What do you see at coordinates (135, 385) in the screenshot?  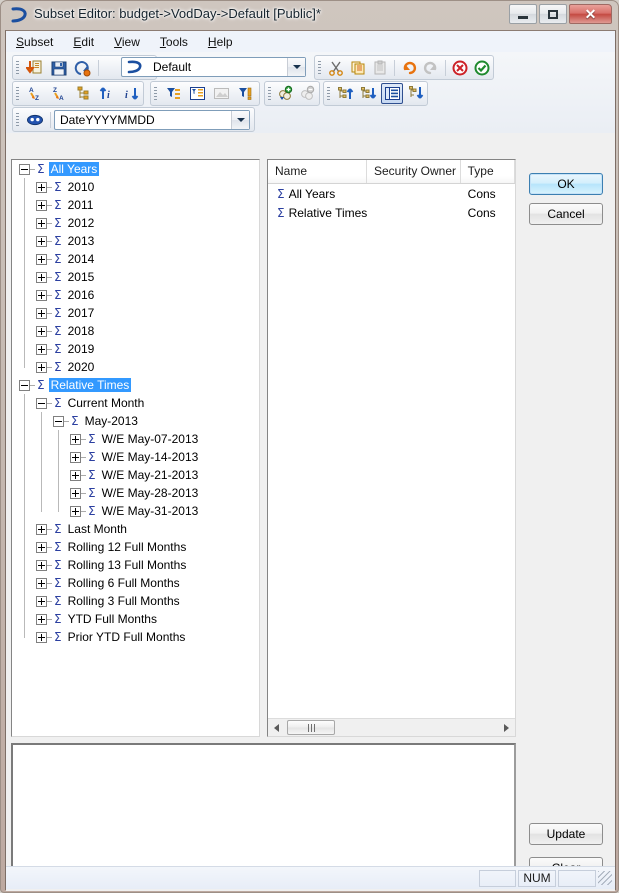 I see `tree-item: Σ Relative Times` at bounding box center [135, 385].